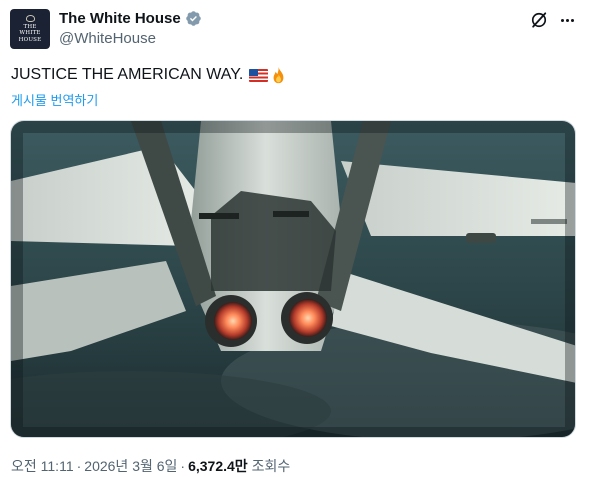 The width and height of the screenshot is (590, 477). Describe the element at coordinates (567, 20) in the screenshot. I see `more-horizontal-icon` at that location.